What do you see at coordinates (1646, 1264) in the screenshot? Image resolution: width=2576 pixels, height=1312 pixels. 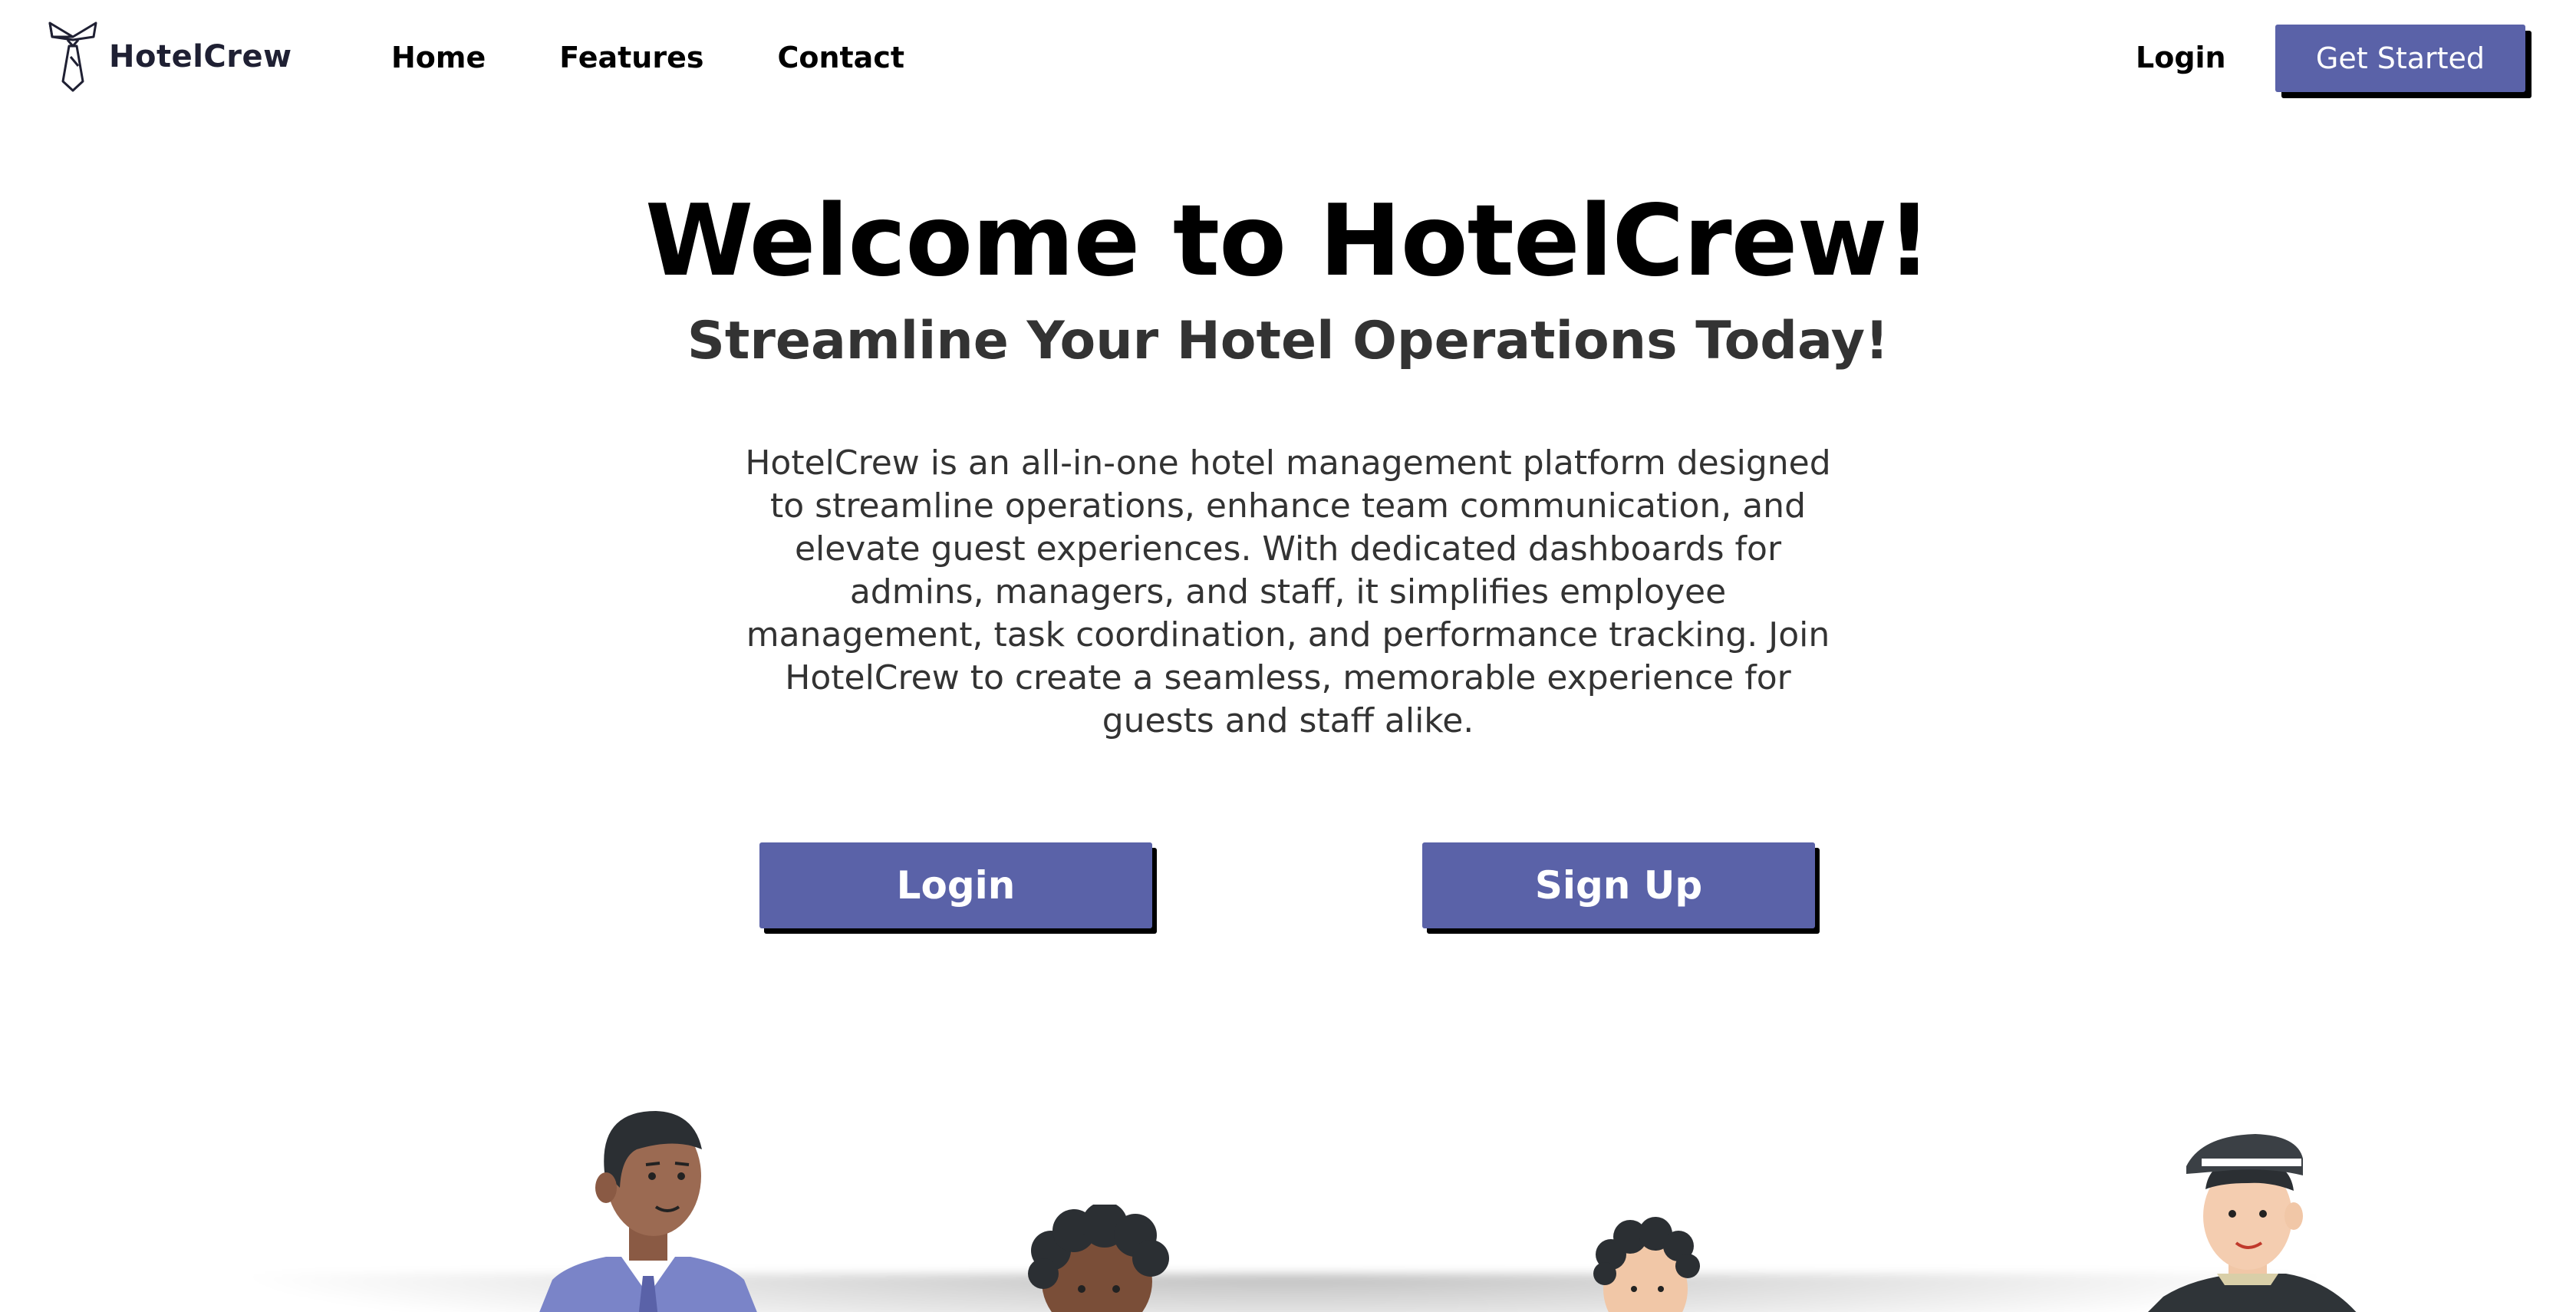 I see `curly-hair-boy-illustration` at bounding box center [1646, 1264].